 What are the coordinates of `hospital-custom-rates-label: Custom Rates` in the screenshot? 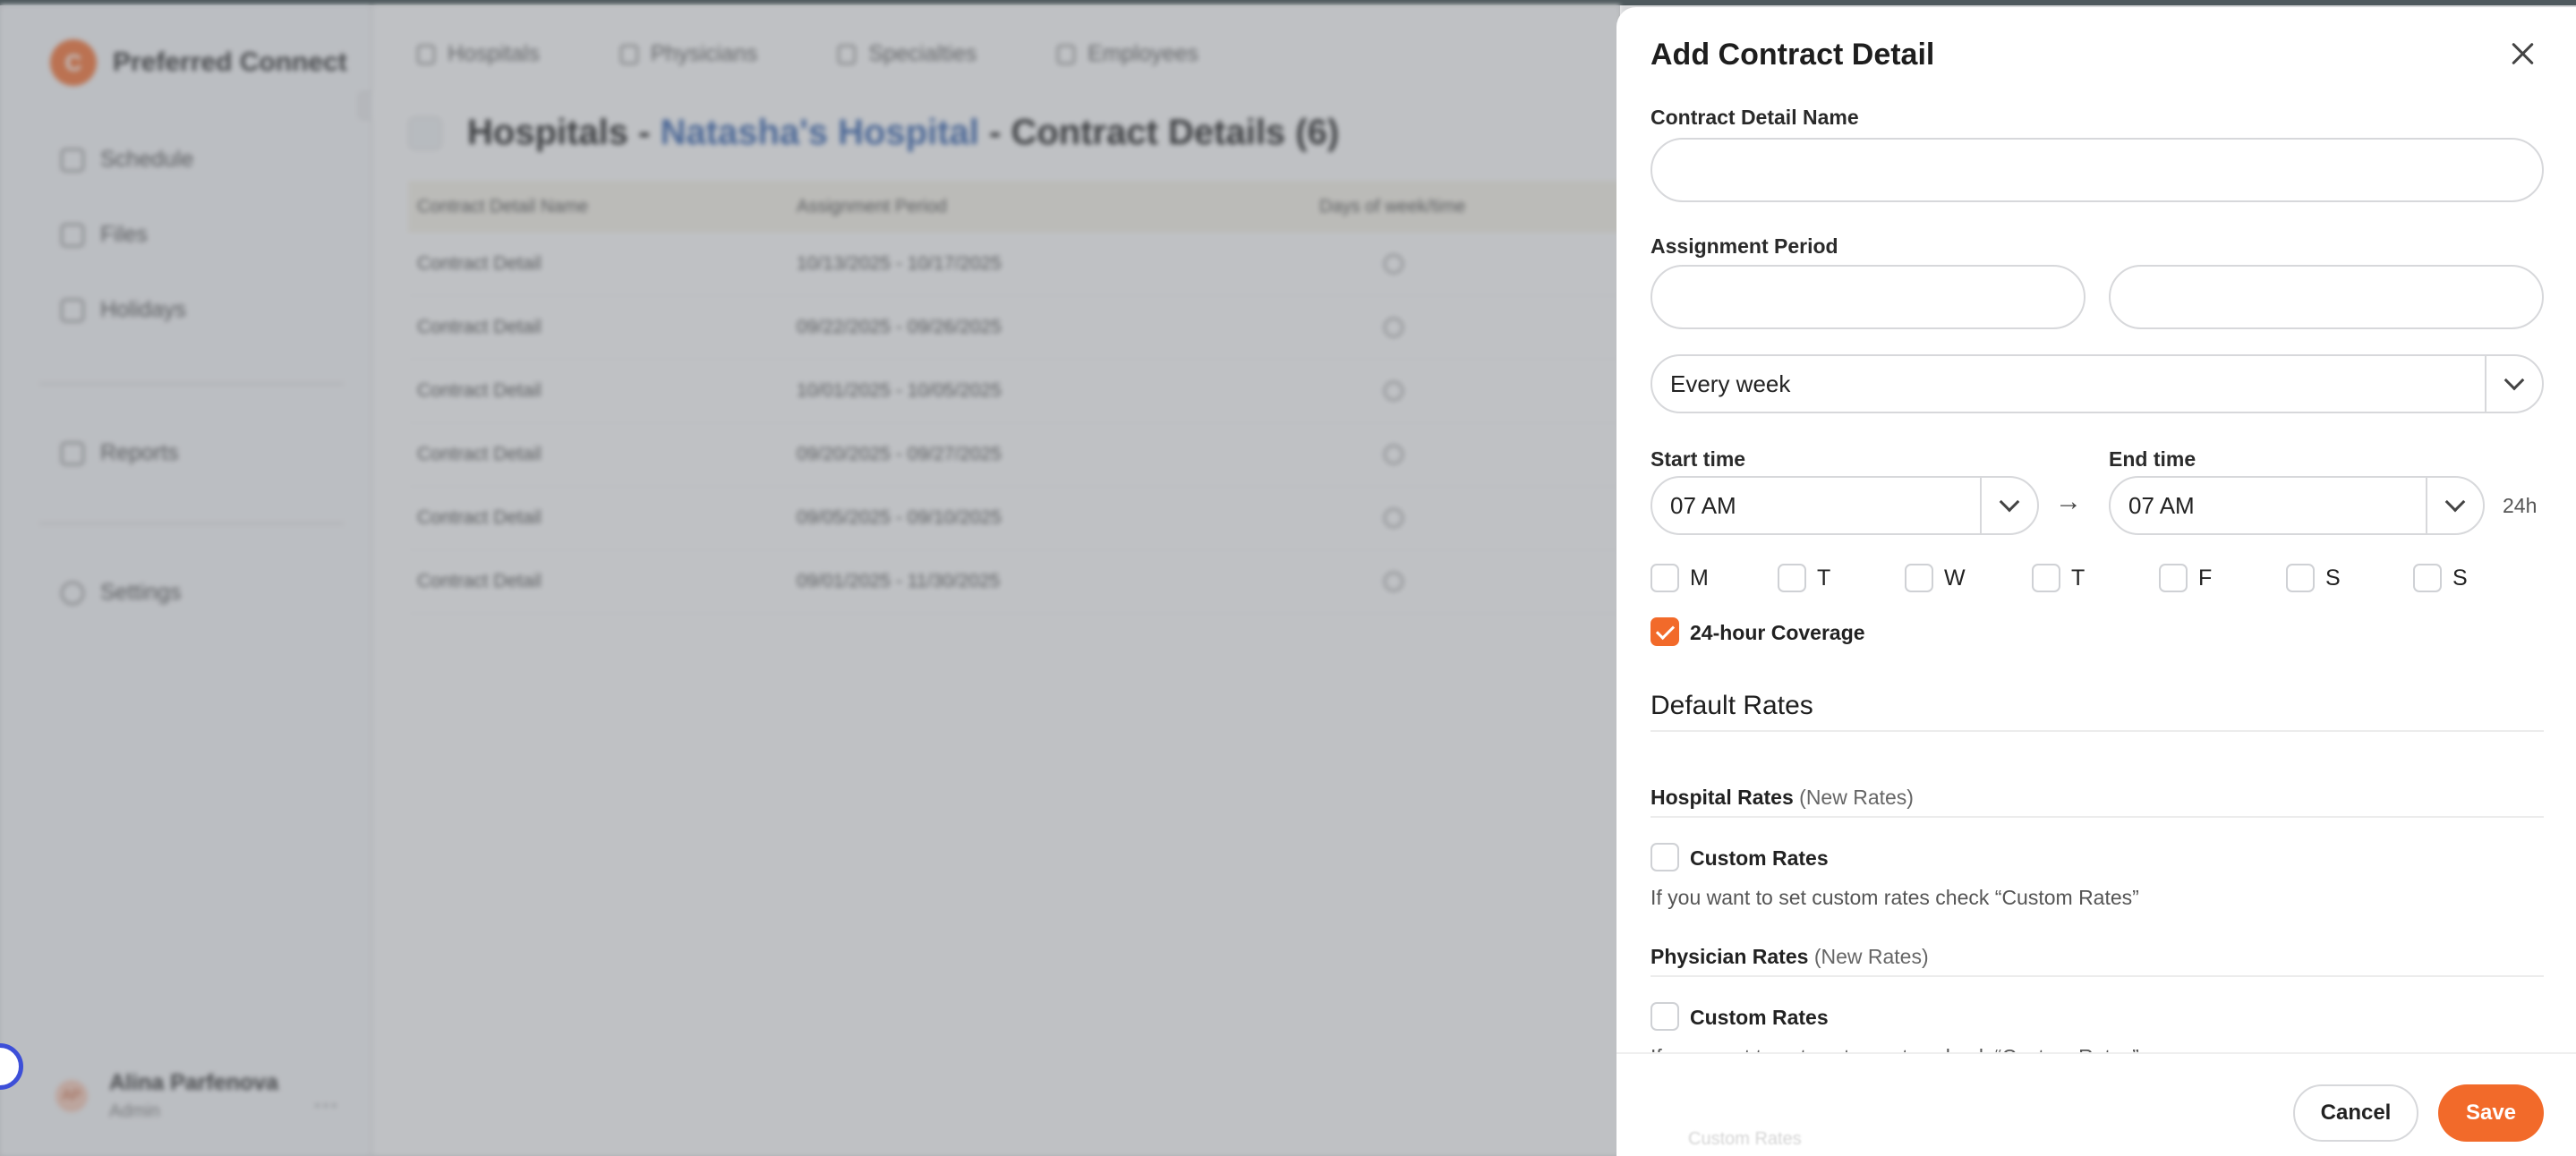 It's located at (1759, 858).